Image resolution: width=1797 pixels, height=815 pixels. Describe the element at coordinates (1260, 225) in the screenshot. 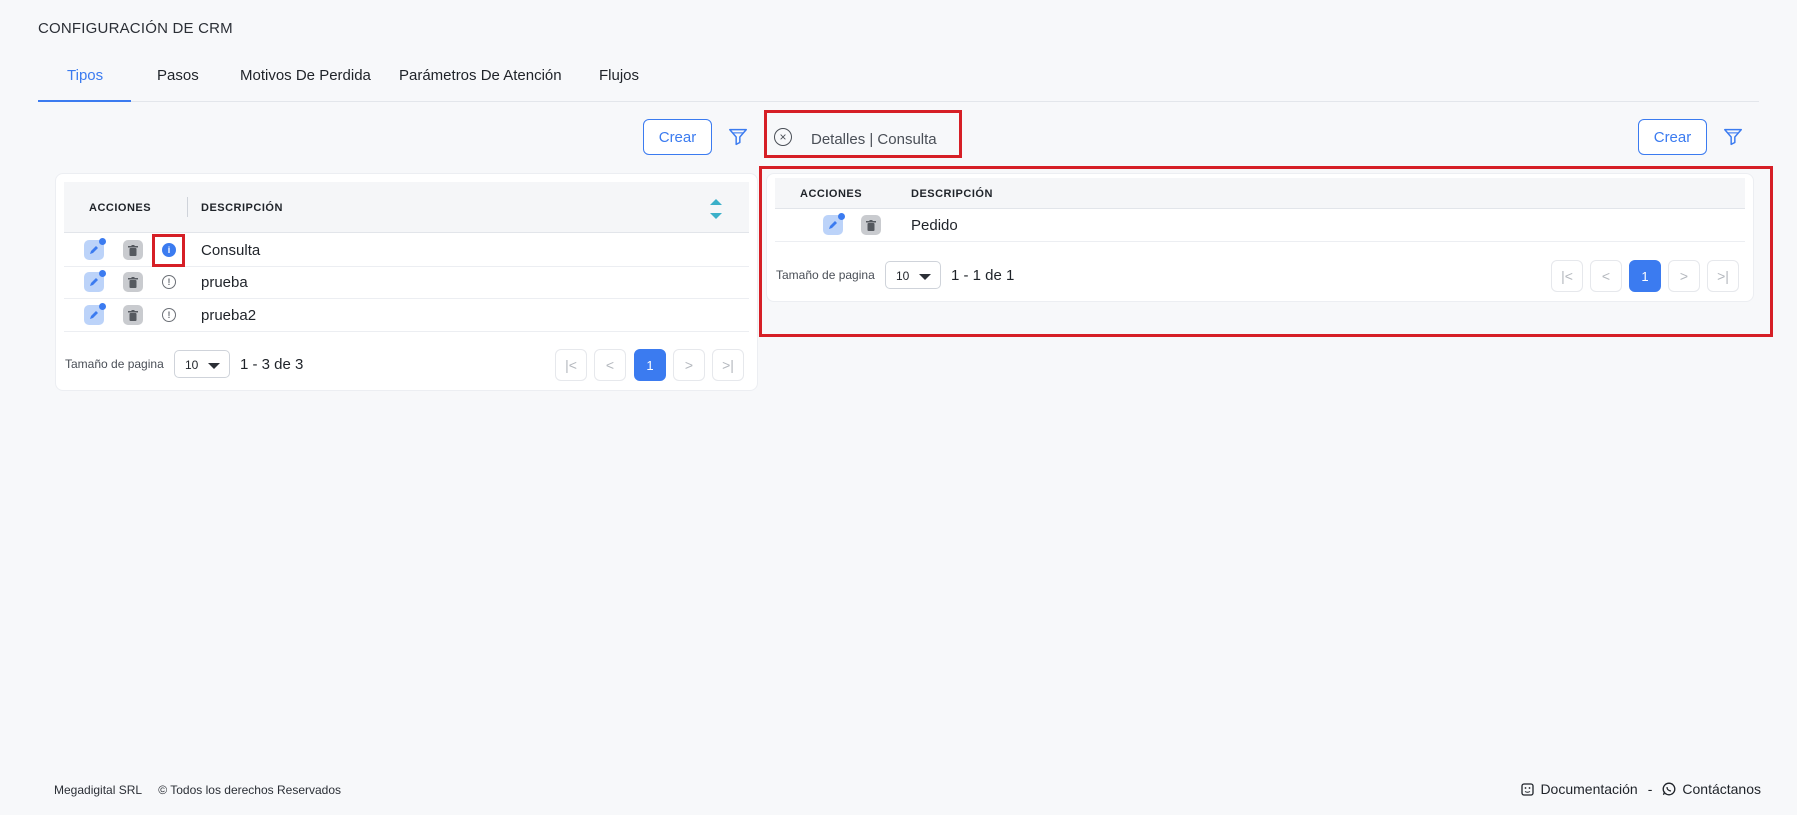

I see `table-row: Pedido` at that location.